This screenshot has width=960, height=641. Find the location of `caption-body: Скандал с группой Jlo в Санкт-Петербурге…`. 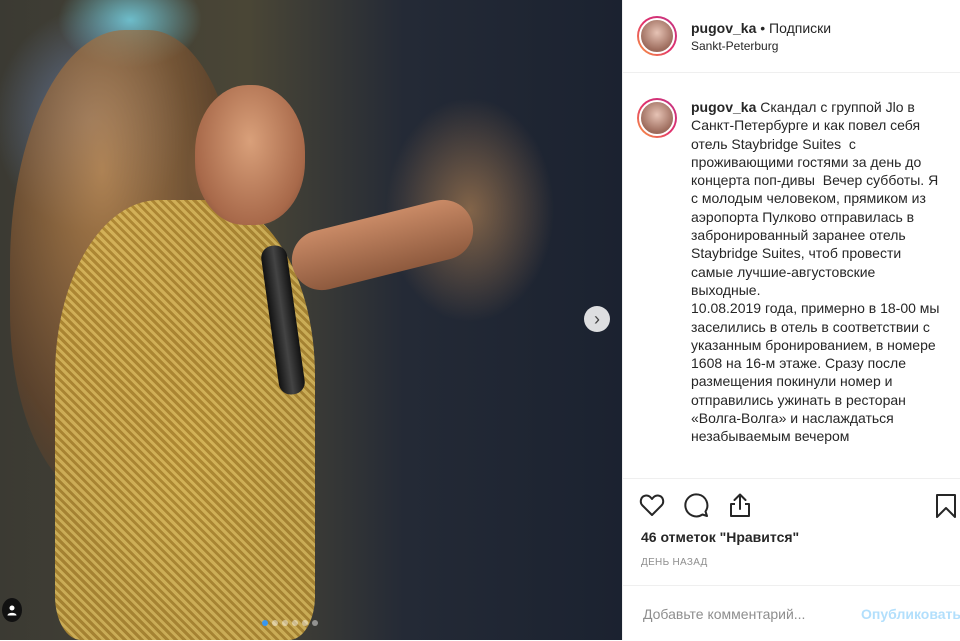

caption-body: Скандал с группой Jlo в Санкт-Петербурге… is located at coordinates (815, 272).